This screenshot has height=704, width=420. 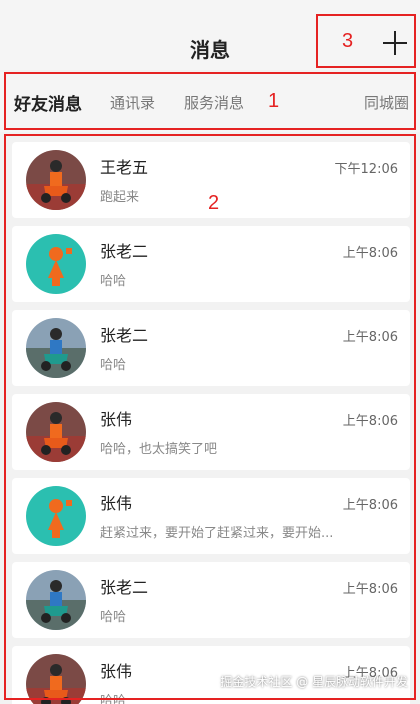 What do you see at coordinates (274, 101) in the screenshot?
I see `annotation-label-1: 1` at bounding box center [274, 101].